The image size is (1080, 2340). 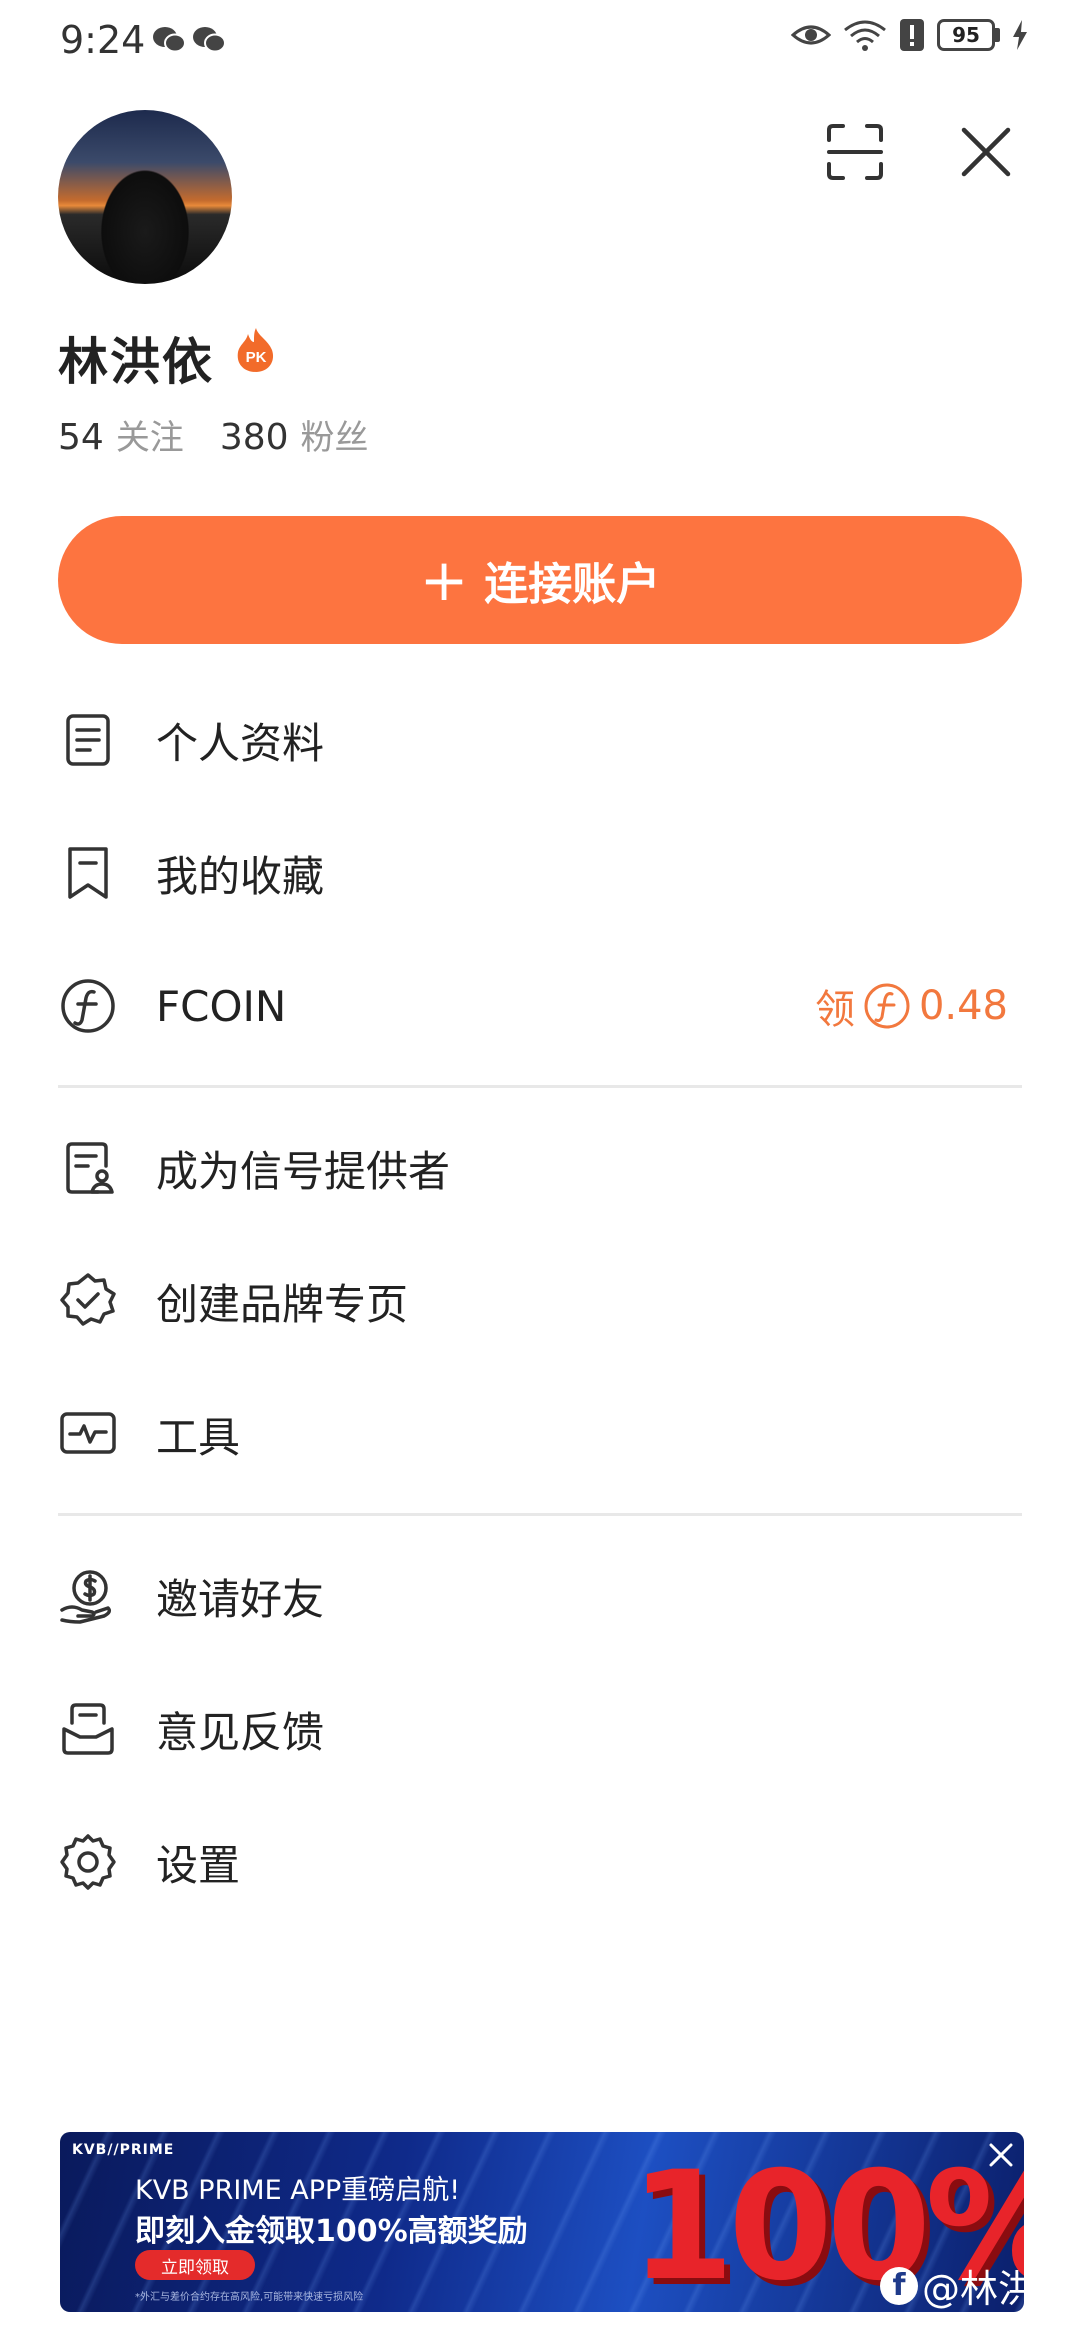 What do you see at coordinates (88, 1862) in the screenshot?
I see `gear-icon` at bounding box center [88, 1862].